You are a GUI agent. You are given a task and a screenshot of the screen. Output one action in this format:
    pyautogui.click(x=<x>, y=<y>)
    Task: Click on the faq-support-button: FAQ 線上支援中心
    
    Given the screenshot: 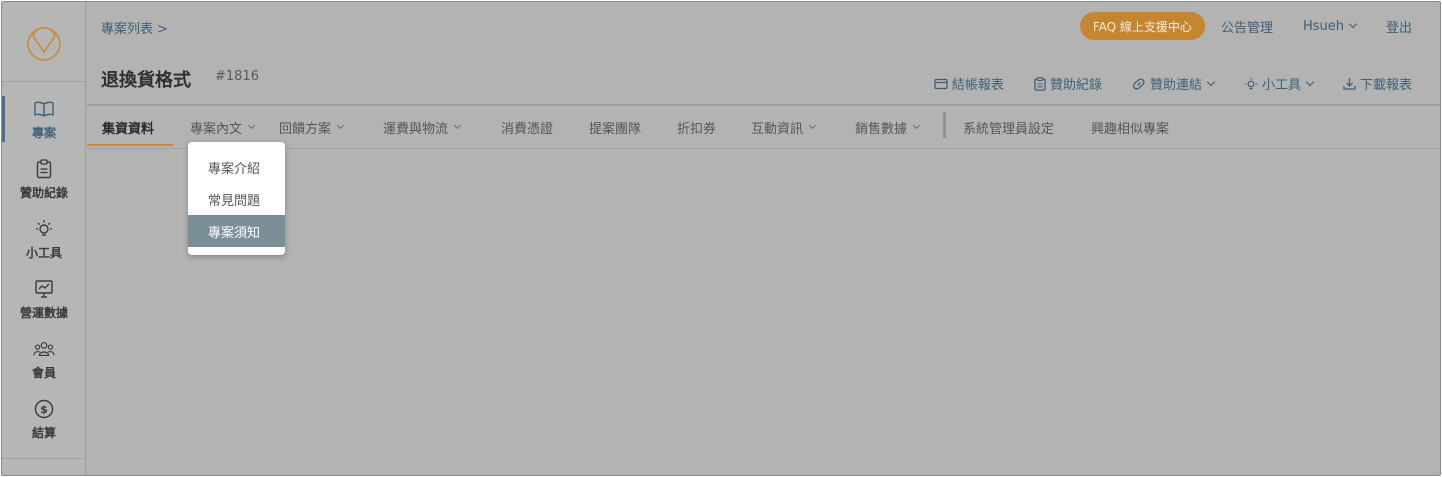 What is the action you would take?
    pyautogui.click(x=1142, y=26)
    